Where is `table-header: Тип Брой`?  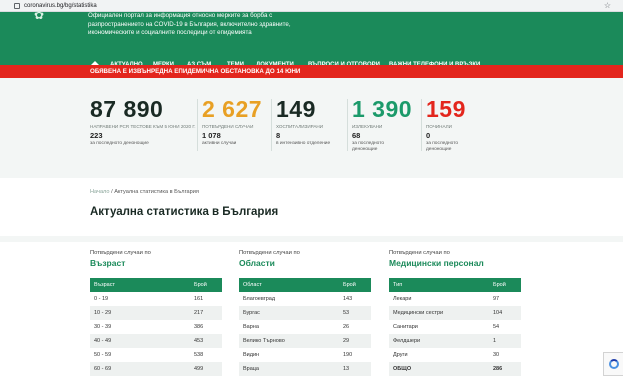 table-header: Тип Брой is located at coordinates (455, 285).